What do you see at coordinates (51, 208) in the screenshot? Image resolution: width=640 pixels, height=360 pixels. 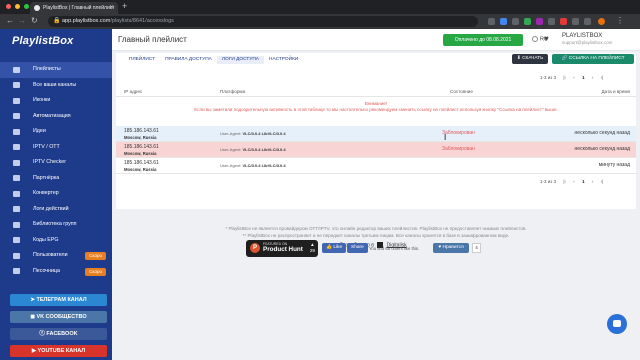 I see `sidebar-item-label: Логи действий` at bounding box center [51, 208].